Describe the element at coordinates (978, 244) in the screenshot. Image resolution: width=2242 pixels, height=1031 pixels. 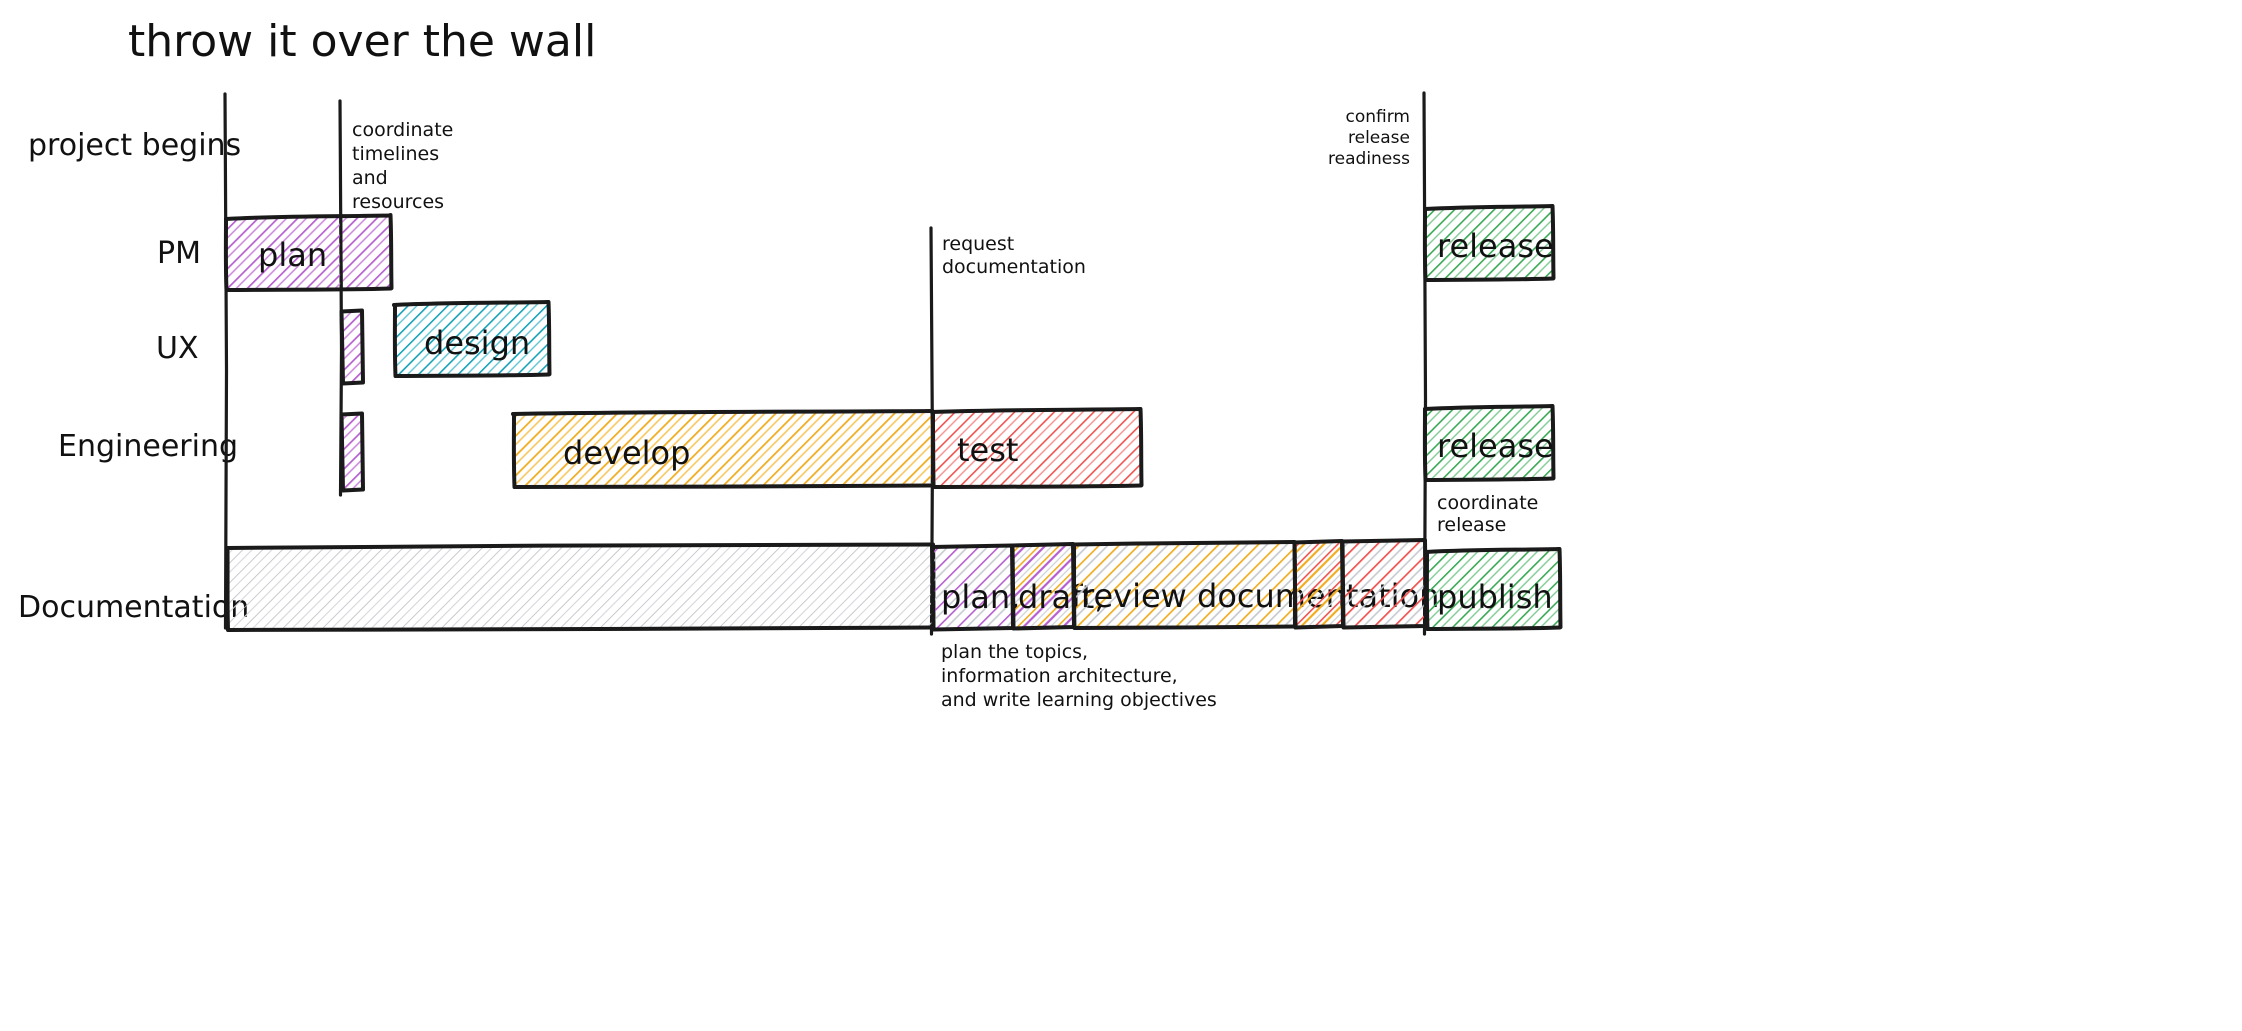
I see `annotation-line: request` at that location.